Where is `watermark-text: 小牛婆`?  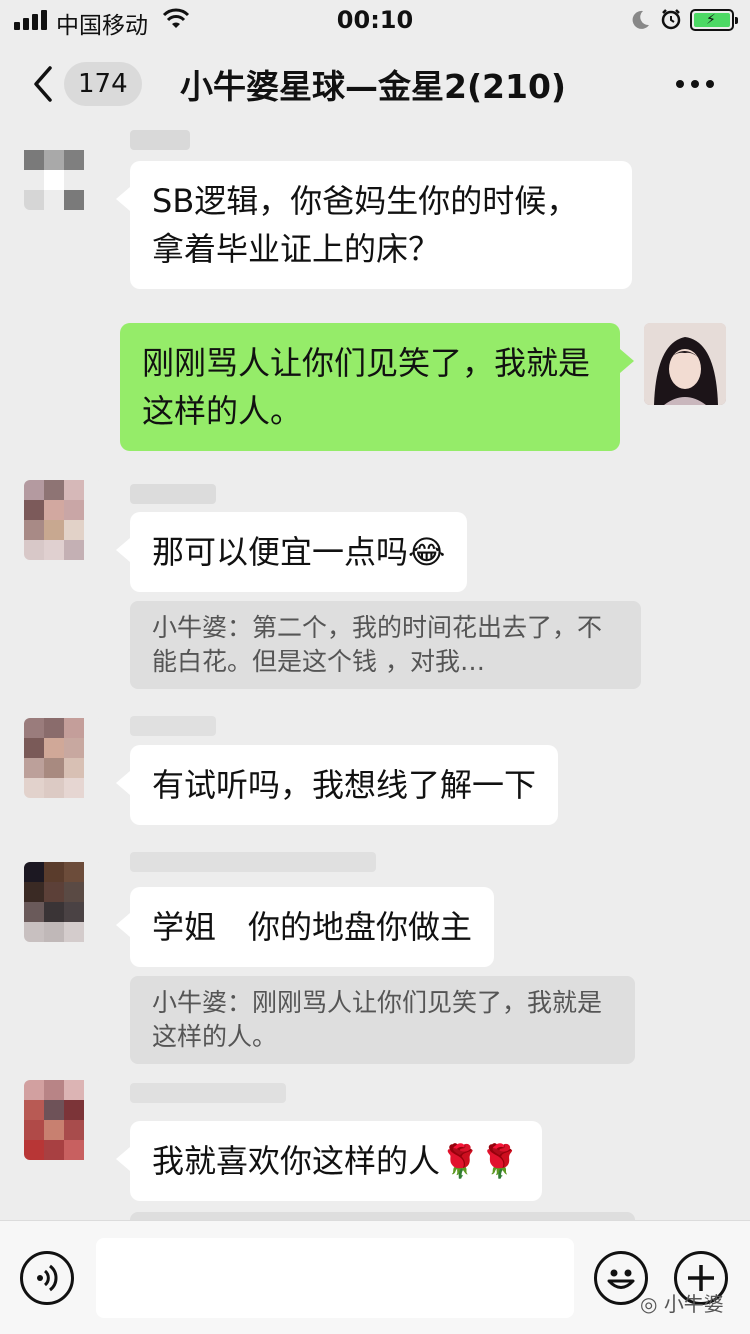 watermark-text: 小牛婆 is located at coordinates (693, 1304).